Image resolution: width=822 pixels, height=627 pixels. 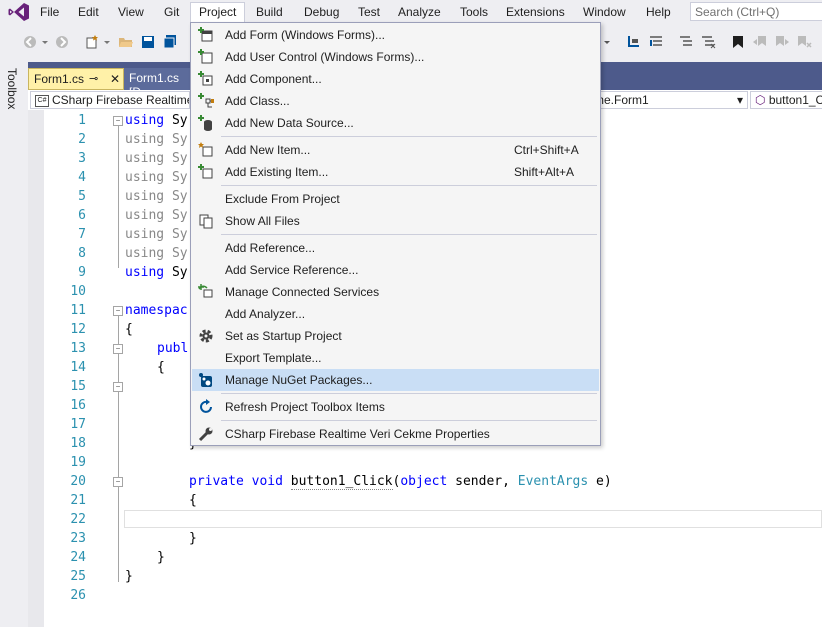 I want to click on member-dropdown: ⬡ button1_C, so click(x=786, y=100).